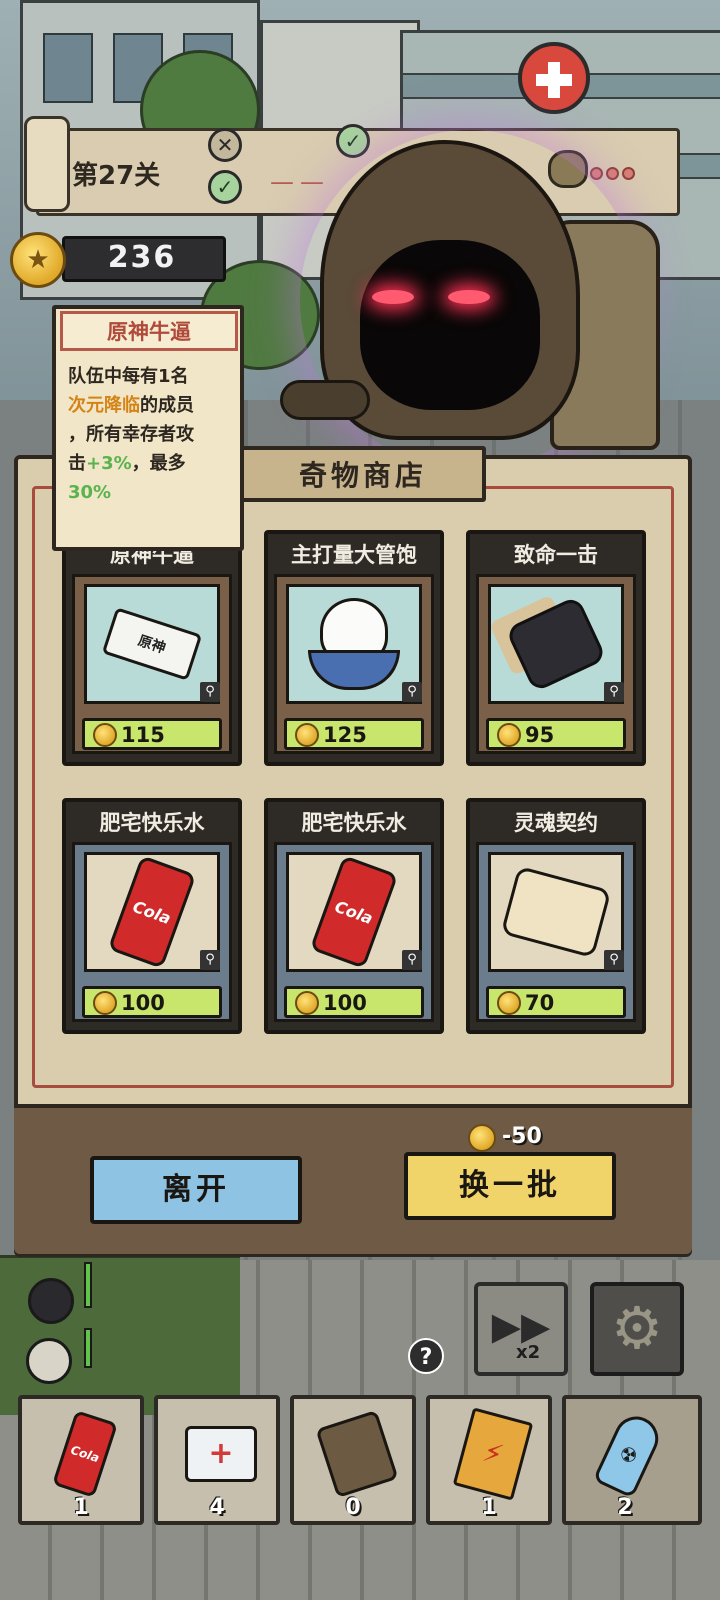  What do you see at coordinates (510, 1186) in the screenshot?
I see `refresh-button: 换一批` at bounding box center [510, 1186].